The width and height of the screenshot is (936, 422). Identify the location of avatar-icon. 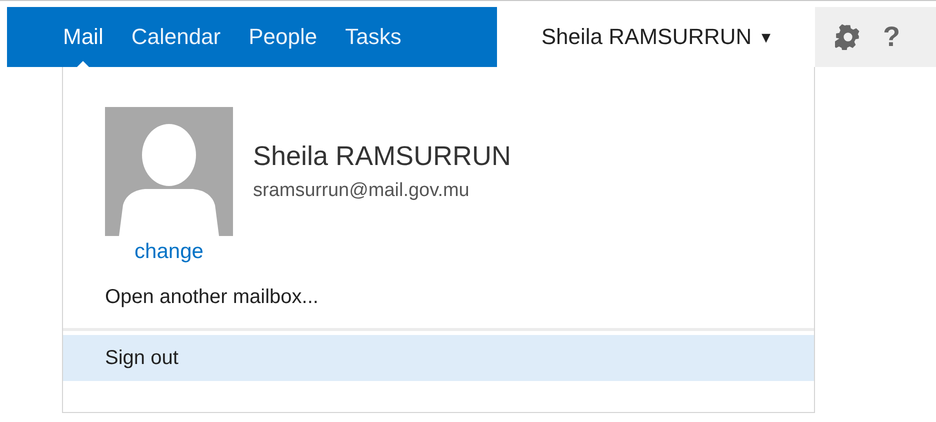
(169, 171).